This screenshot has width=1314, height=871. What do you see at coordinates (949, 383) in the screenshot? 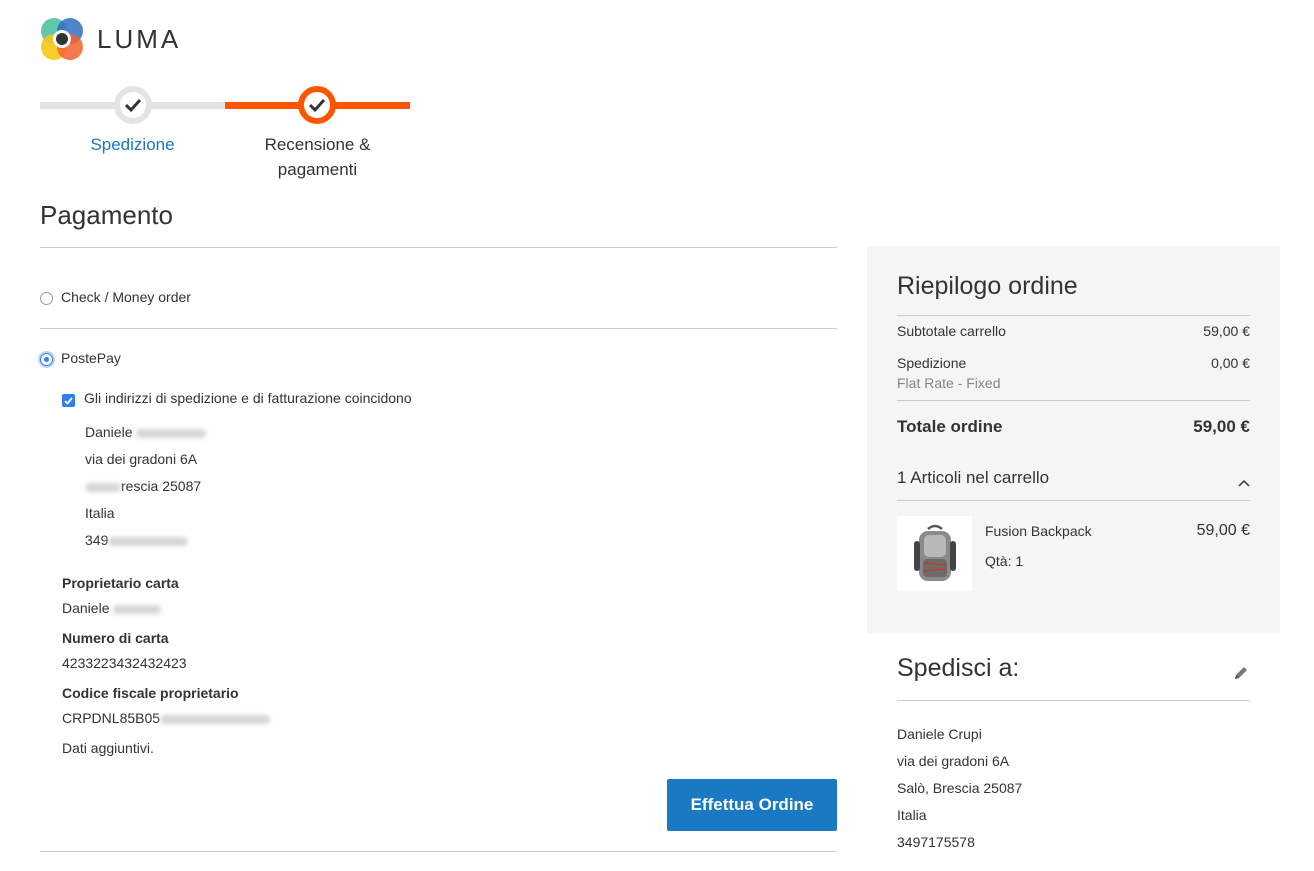
I see `shipping-method: Flat Rate - Fixed` at bounding box center [949, 383].